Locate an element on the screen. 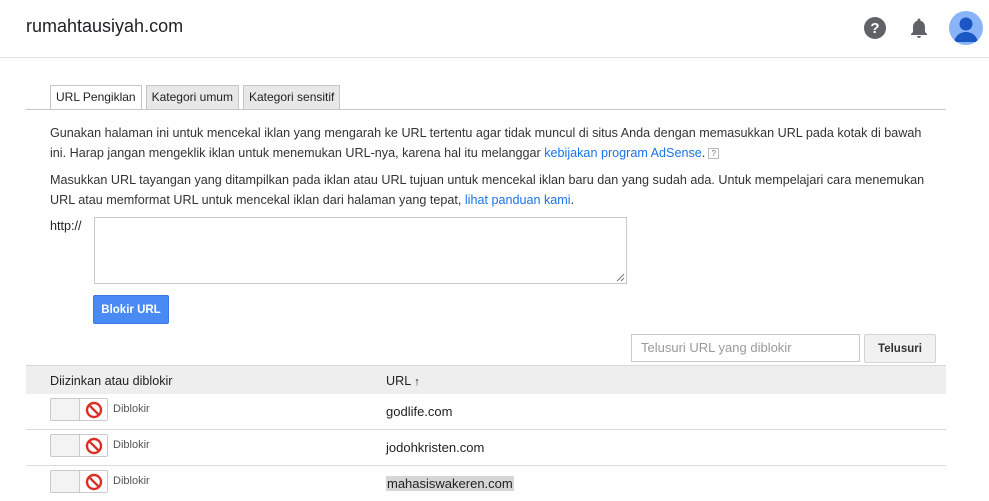 Image resolution: width=989 pixels, height=501 pixels. tab-url-pengiklan: URL Pengiklan is located at coordinates (96, 97).